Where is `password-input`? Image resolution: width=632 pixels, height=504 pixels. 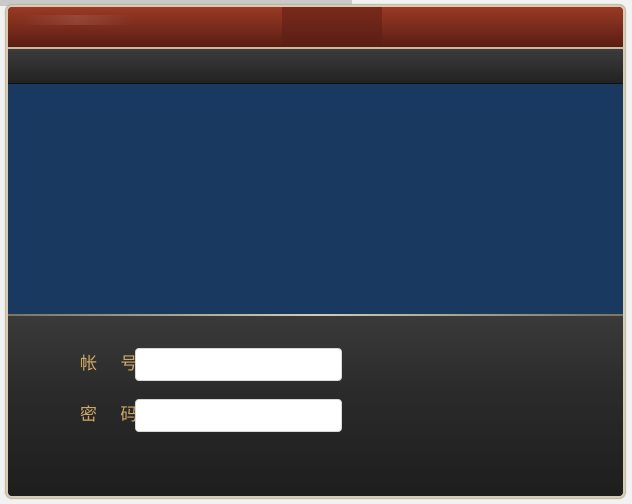
password-input is located at coordinates (238, 415).